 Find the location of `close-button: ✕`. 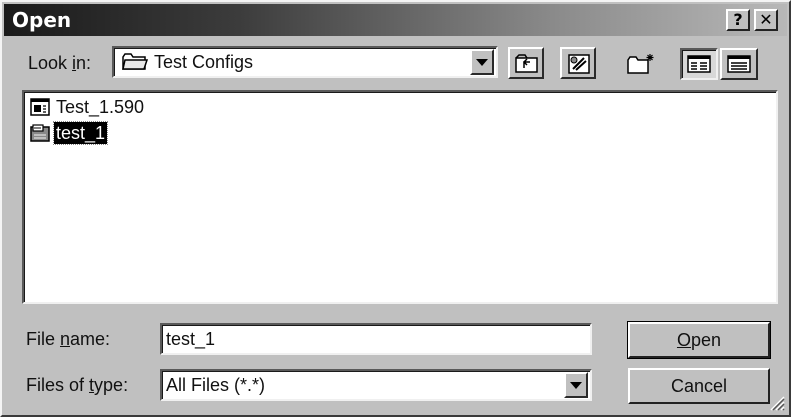

close-button: ✕ is located at coordinates (766, 20).